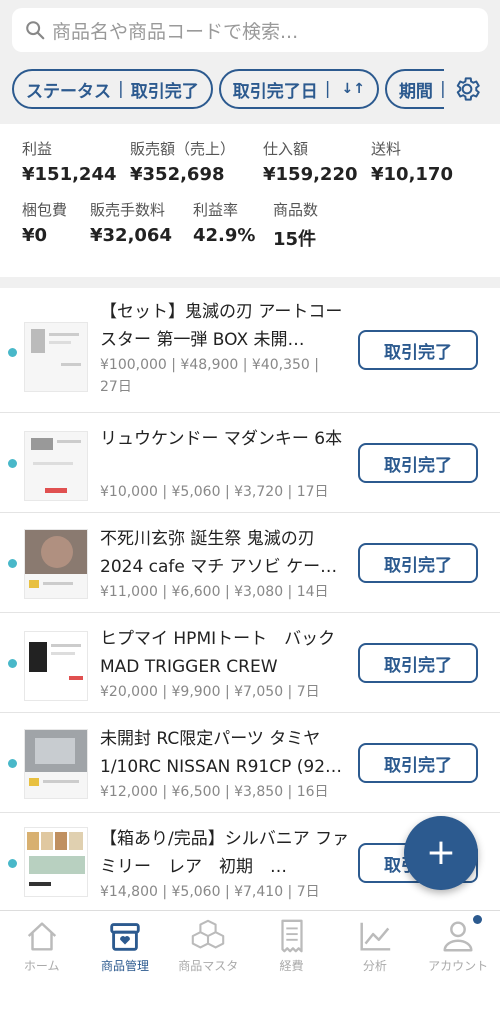 The height and width of the screenshot is (1024, 500). What do you see at coordinates (76, 161) in the screenshot?
I see `stat-profit: 利益 ¥151,244` at bounding box center [76, 161].